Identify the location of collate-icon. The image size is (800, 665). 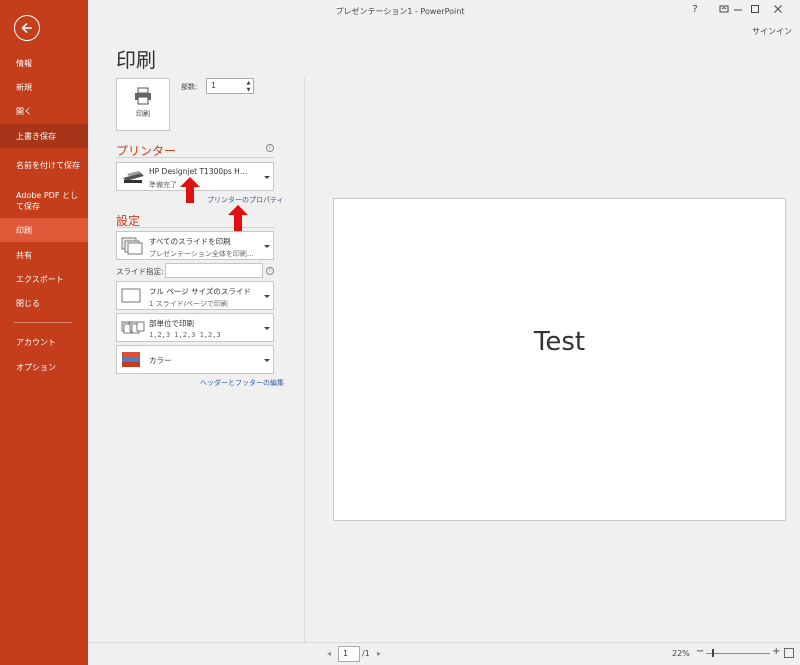
(133, 327).